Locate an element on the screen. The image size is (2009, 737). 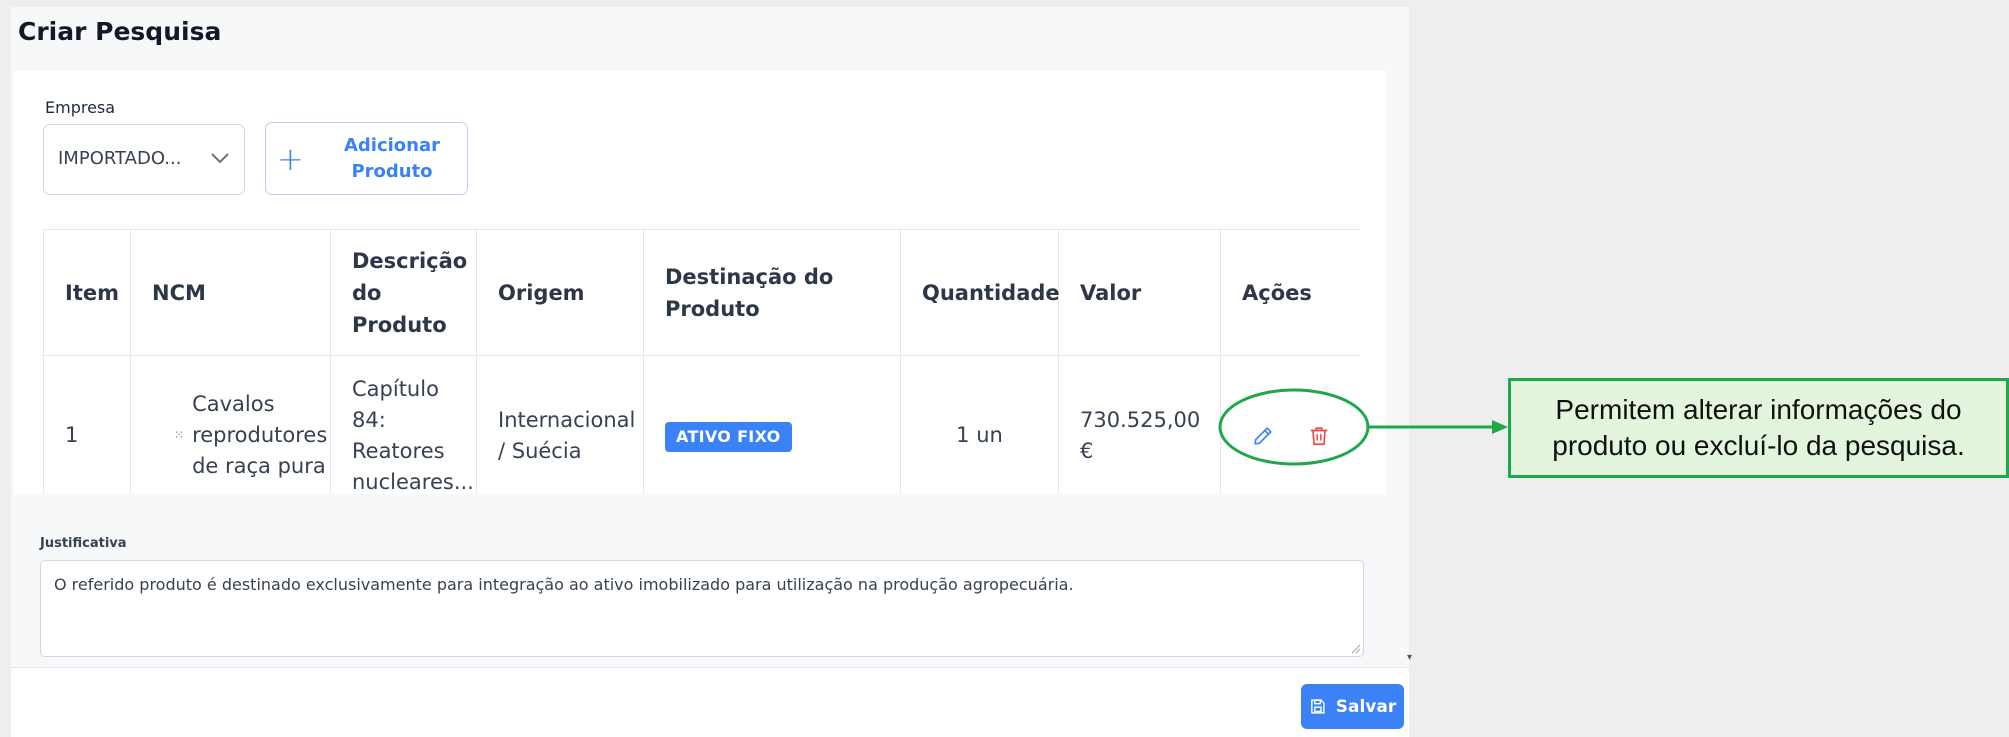
edit-pencil-icon is located at coordinates (1263, 436).